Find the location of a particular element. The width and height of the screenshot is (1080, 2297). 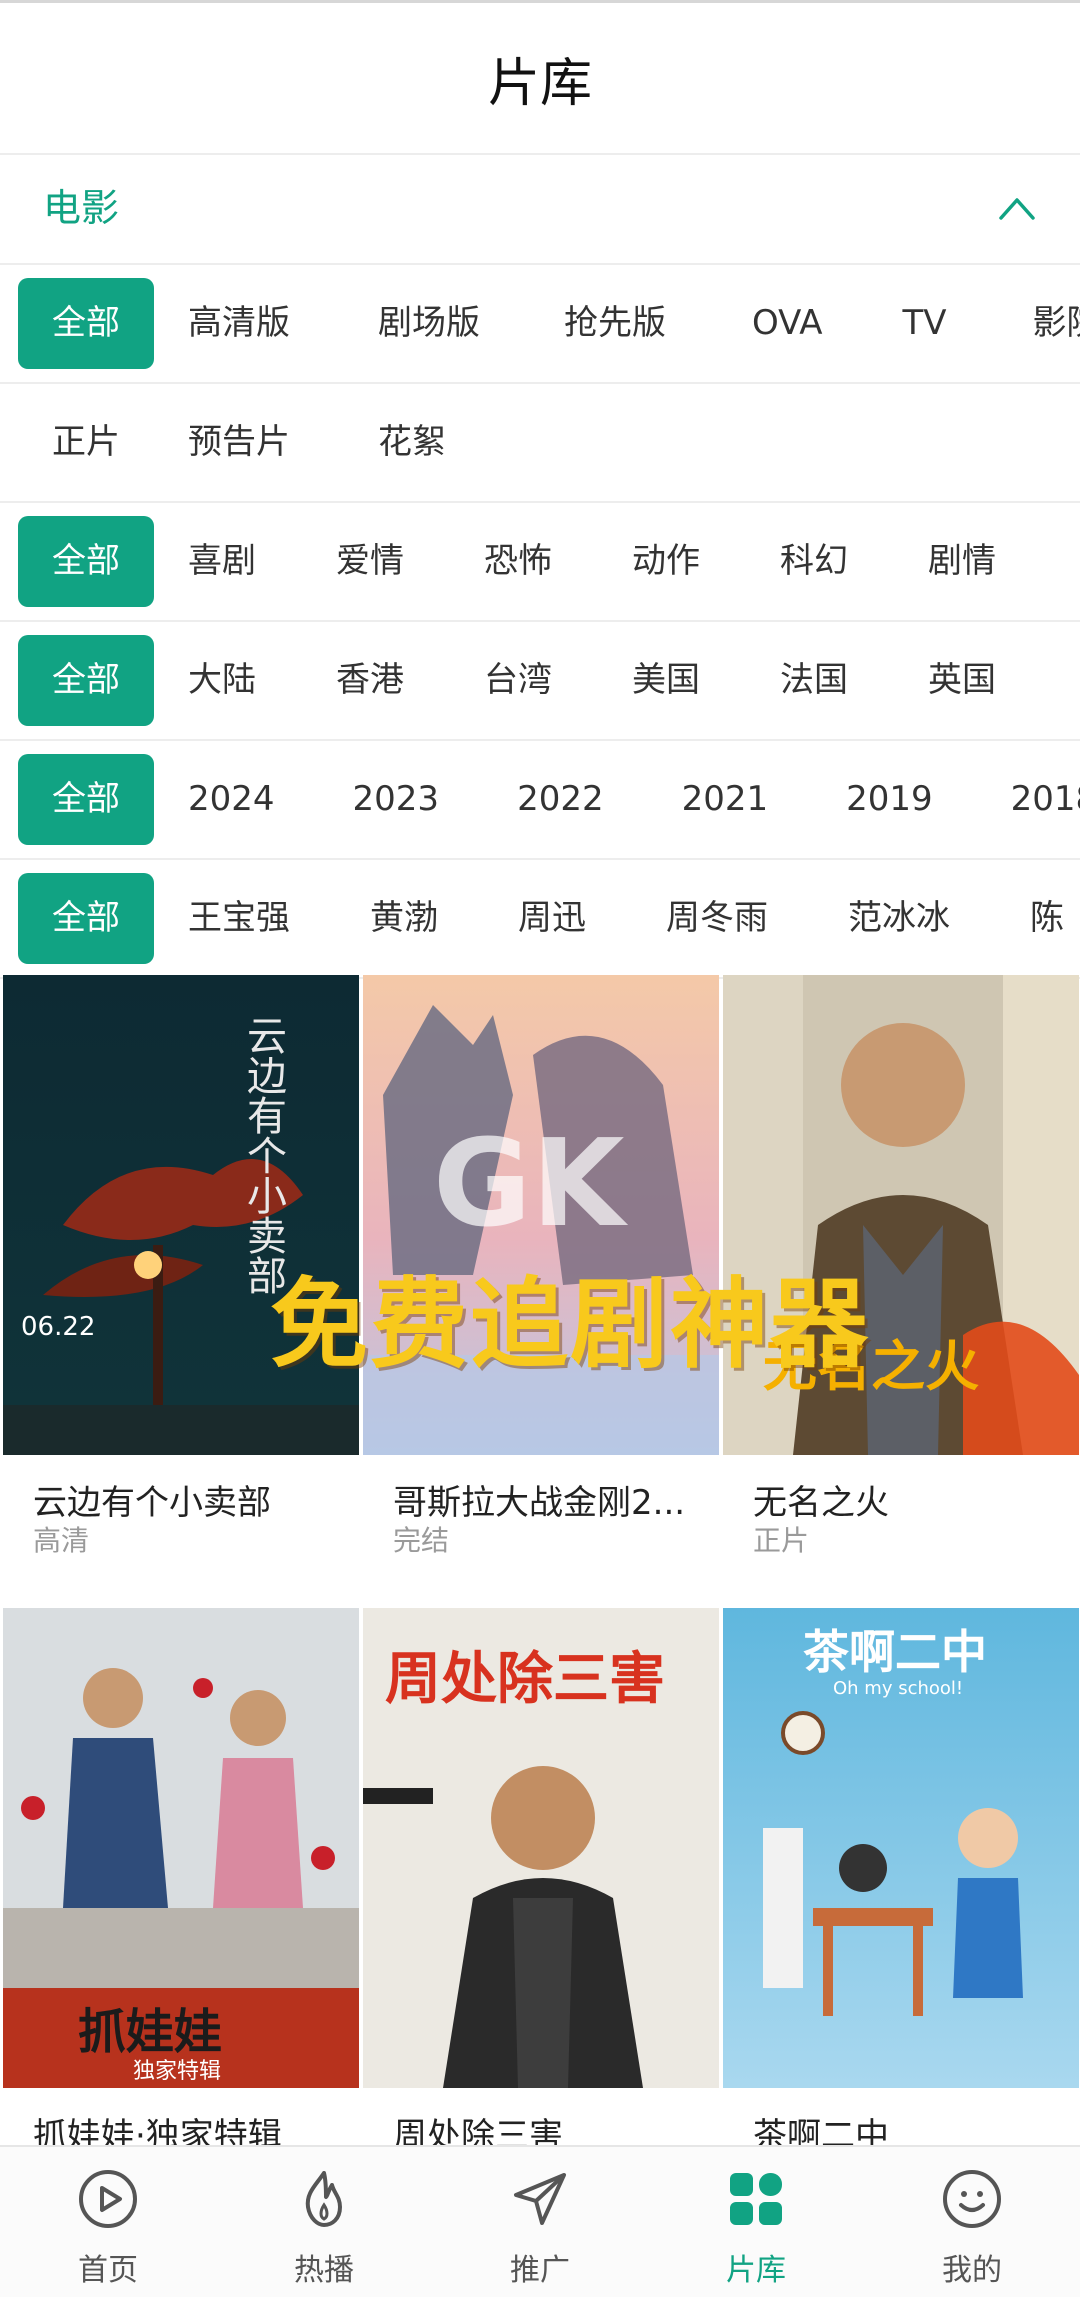

filter-chip: 陈 is located at coordinates (1038, 918).